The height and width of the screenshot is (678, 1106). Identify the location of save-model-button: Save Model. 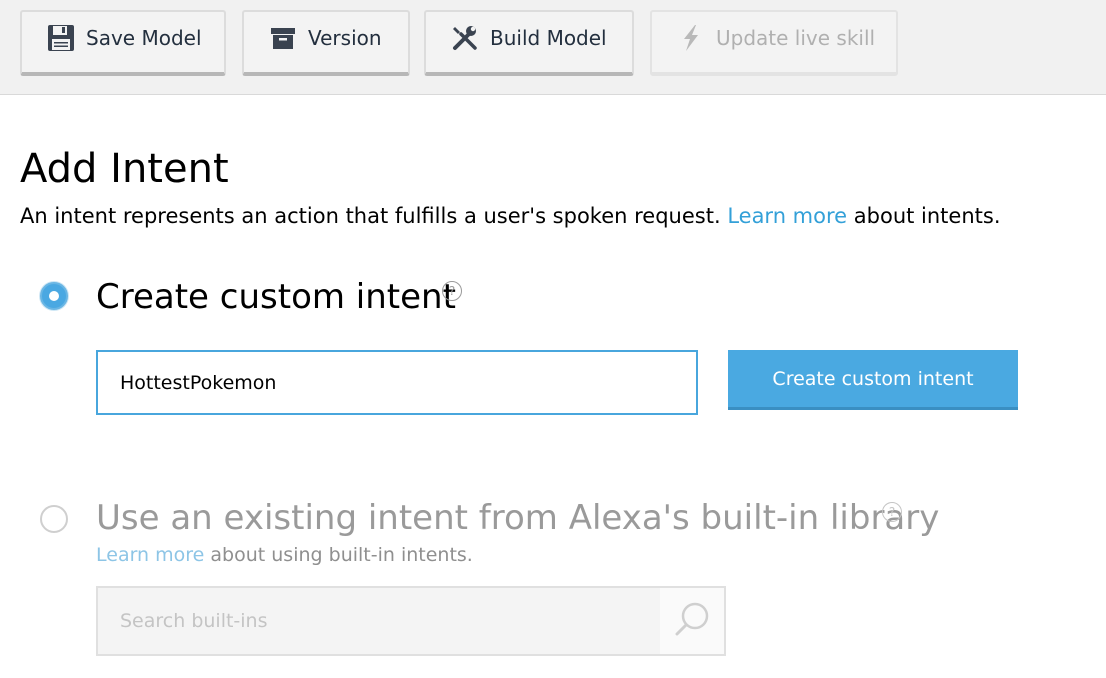
(123, 43).